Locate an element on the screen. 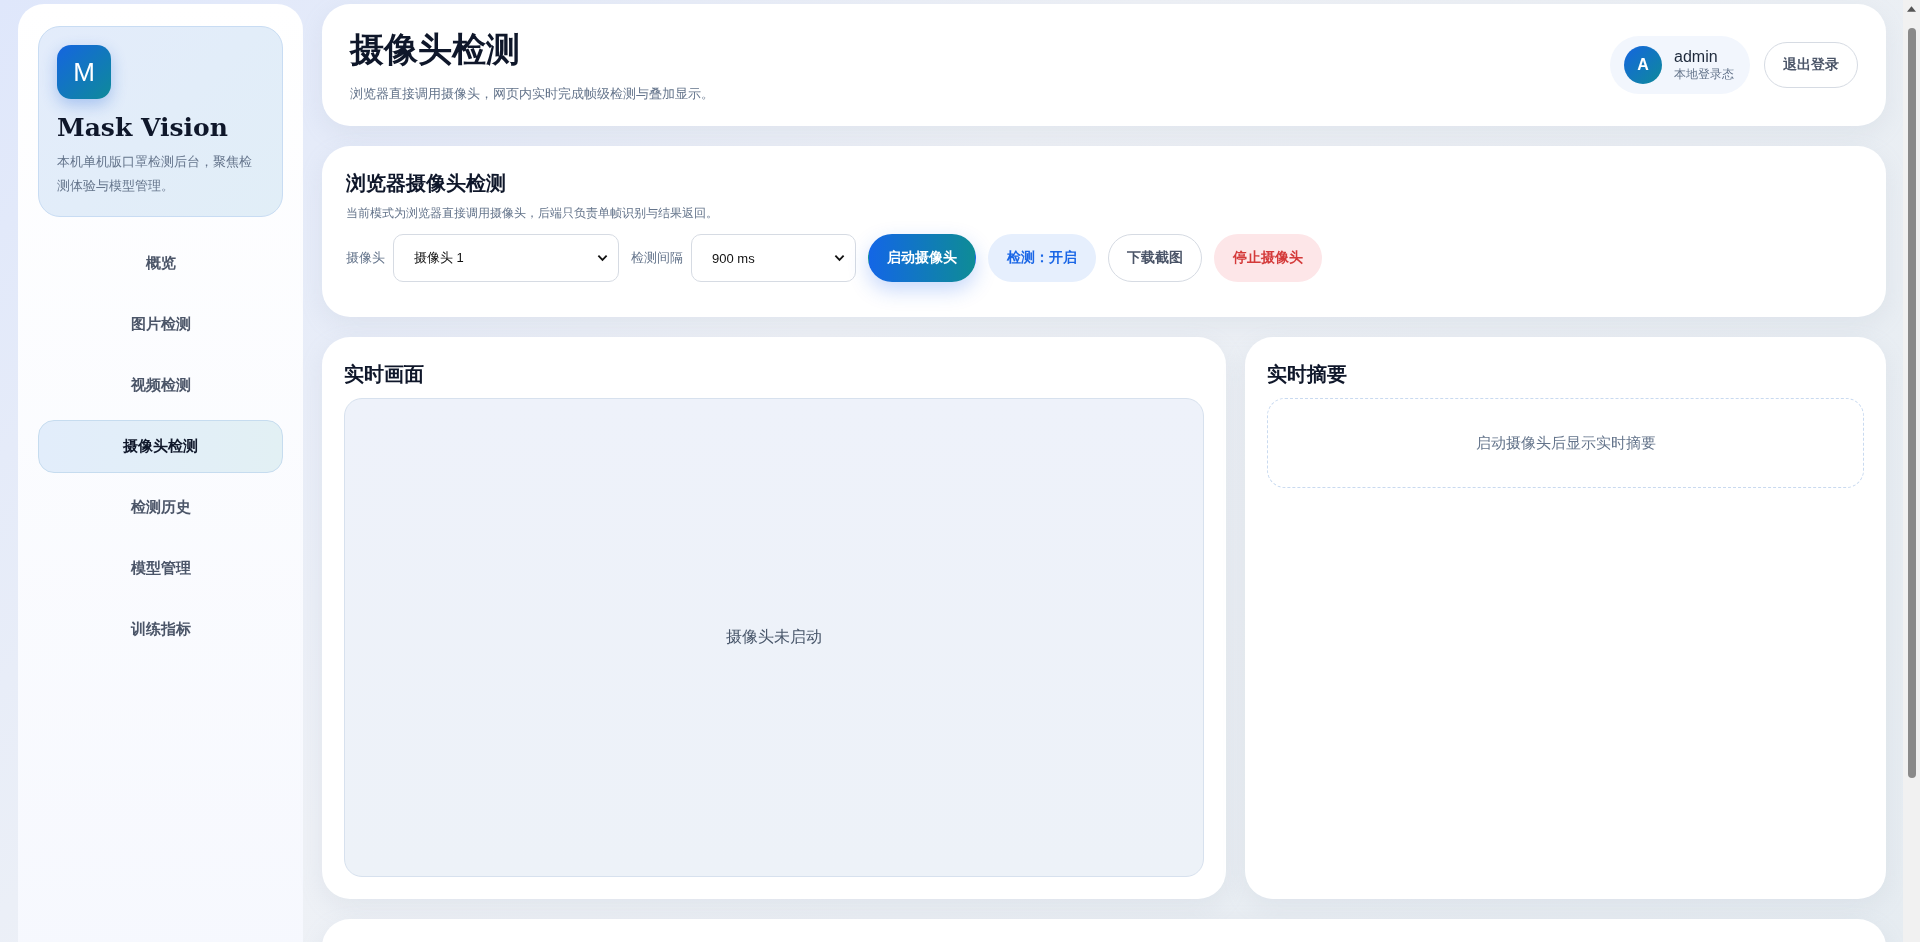 This screenshot has height=942, width=1920. camera-select: 摄像头 1 is located at coordinates (506, 258).